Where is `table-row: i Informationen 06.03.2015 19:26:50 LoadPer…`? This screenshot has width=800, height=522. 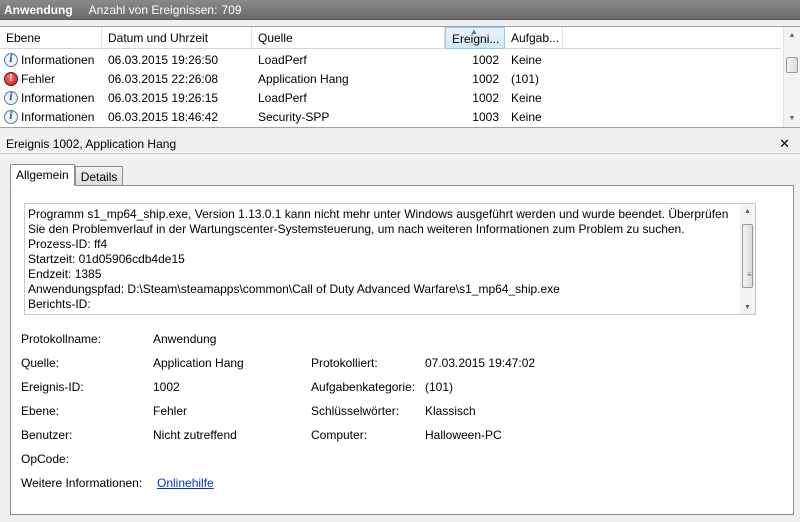 table-row: i Informationen 06.03.2015 19:26:50 LoadPer… is located at coordinates (390, 59).